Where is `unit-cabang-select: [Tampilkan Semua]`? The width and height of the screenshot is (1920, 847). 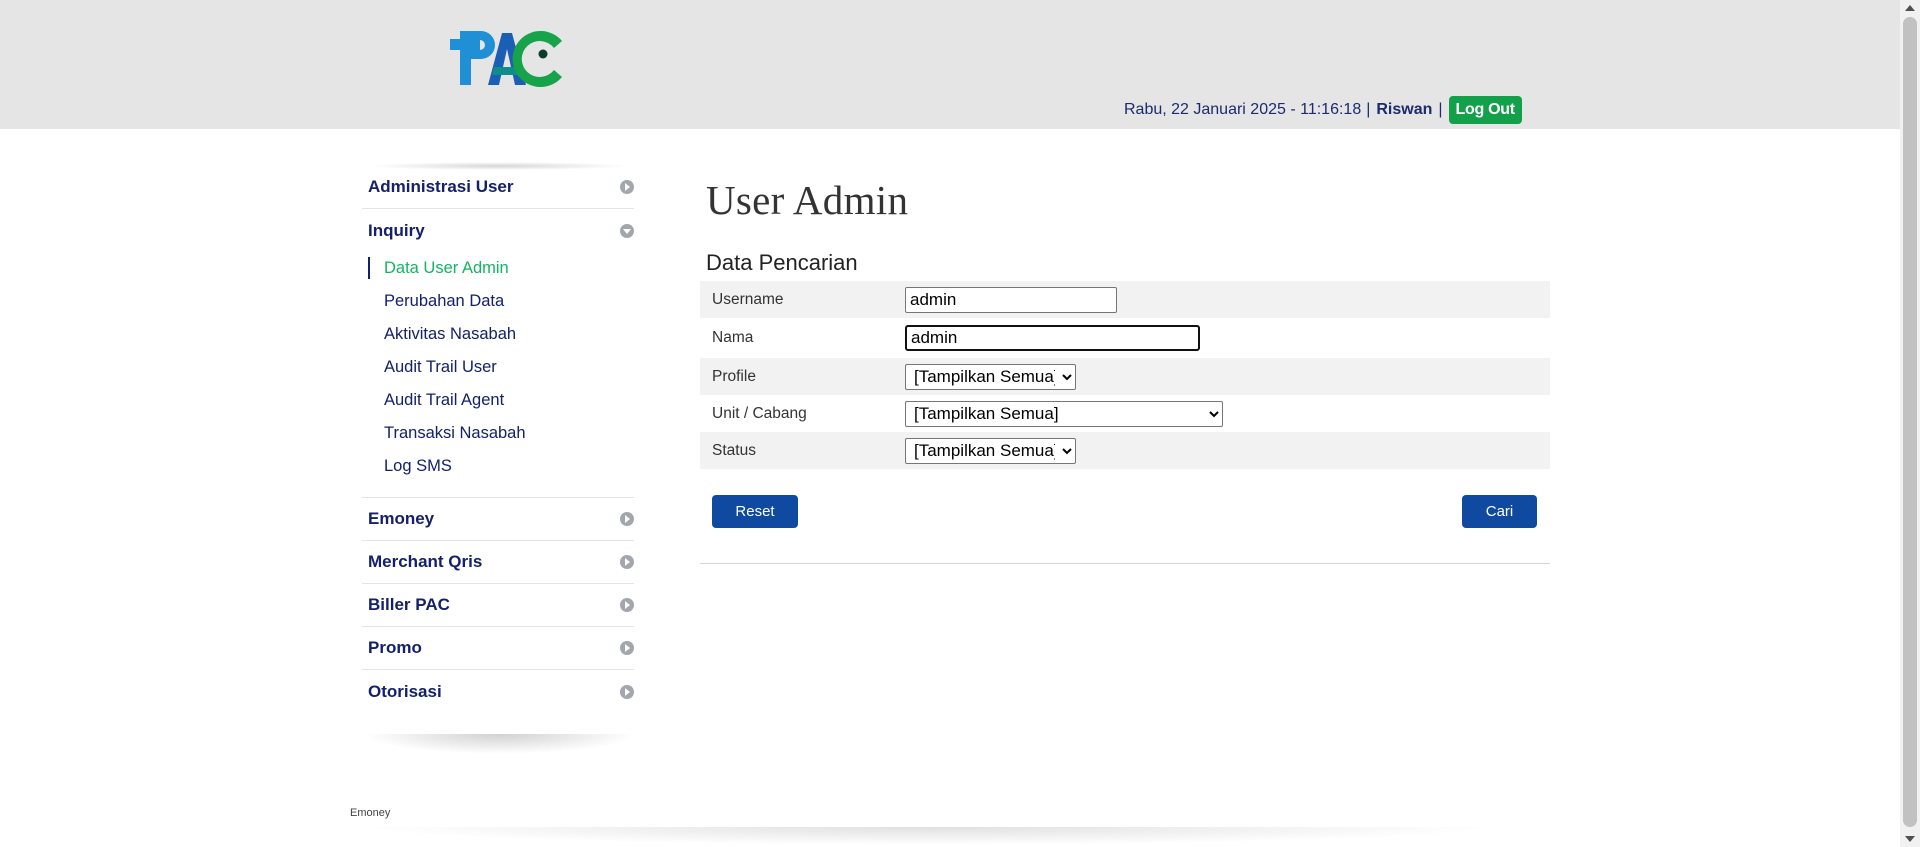
unit-cabang-select: [Tampilkan Semua] is located at coordinates (1064, 413).